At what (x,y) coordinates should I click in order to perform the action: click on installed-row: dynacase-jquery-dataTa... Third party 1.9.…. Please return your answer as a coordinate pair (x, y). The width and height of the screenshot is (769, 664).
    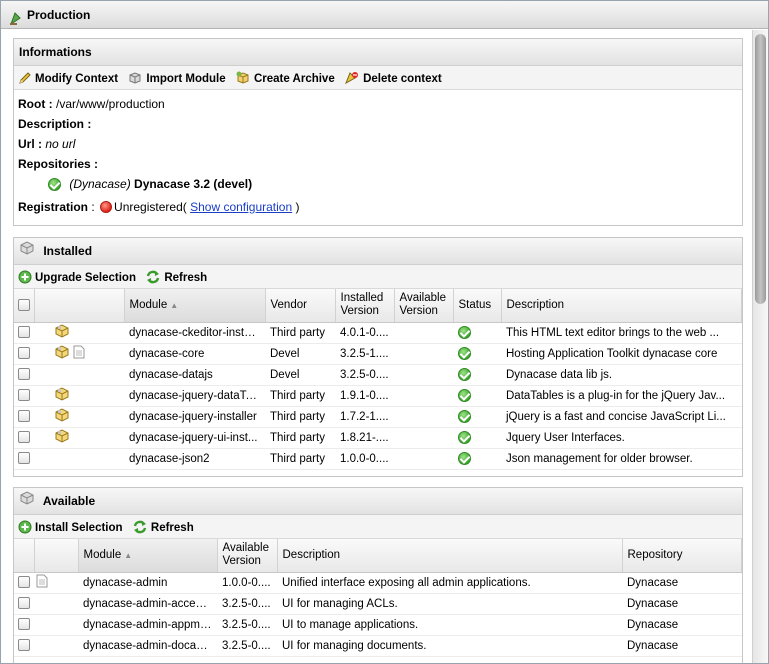
    Looking at the image, I should click on (378, 396).